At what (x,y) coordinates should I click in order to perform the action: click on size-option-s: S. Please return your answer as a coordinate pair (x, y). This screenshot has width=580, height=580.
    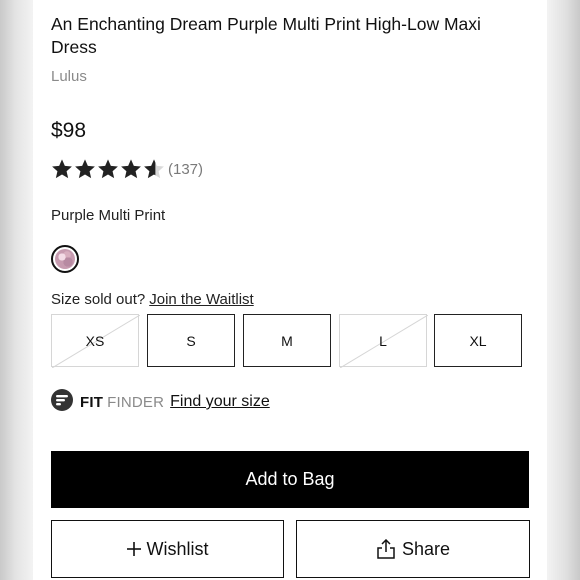
    Looking at the image, I should click on (191, 340).